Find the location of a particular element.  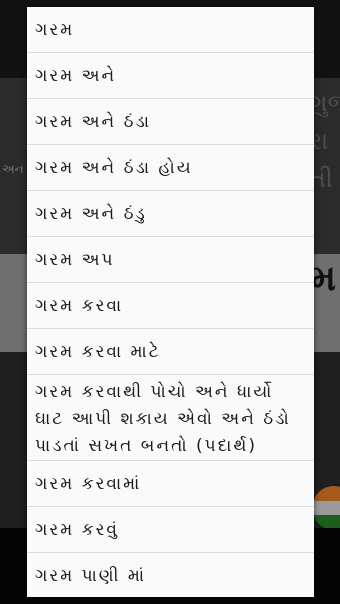

suggestion-item: ગરમ પાણી માં is located at coordinates (170, 575).